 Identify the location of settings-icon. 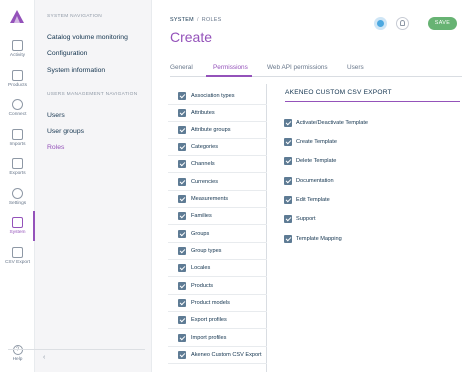
(17, 193).